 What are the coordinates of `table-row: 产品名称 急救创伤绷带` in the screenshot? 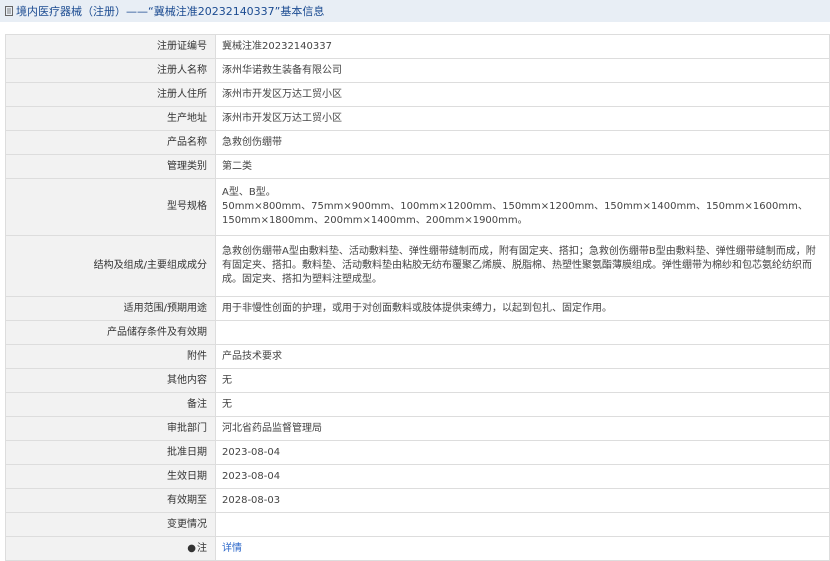 It's located at (417, 142).